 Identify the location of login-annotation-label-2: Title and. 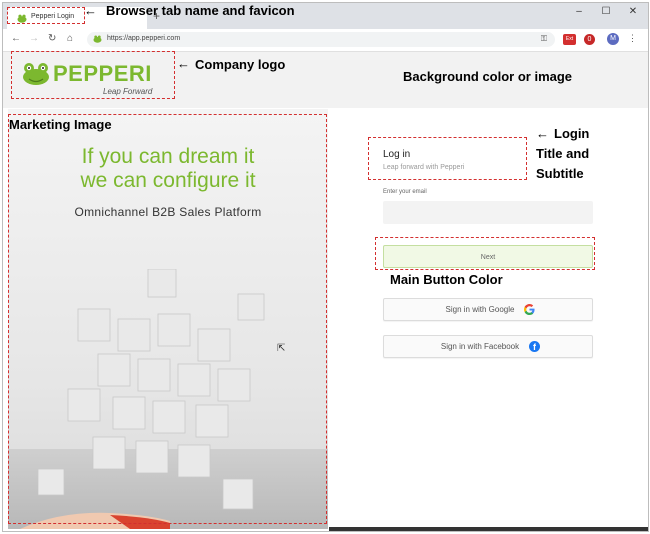
(563, 153).